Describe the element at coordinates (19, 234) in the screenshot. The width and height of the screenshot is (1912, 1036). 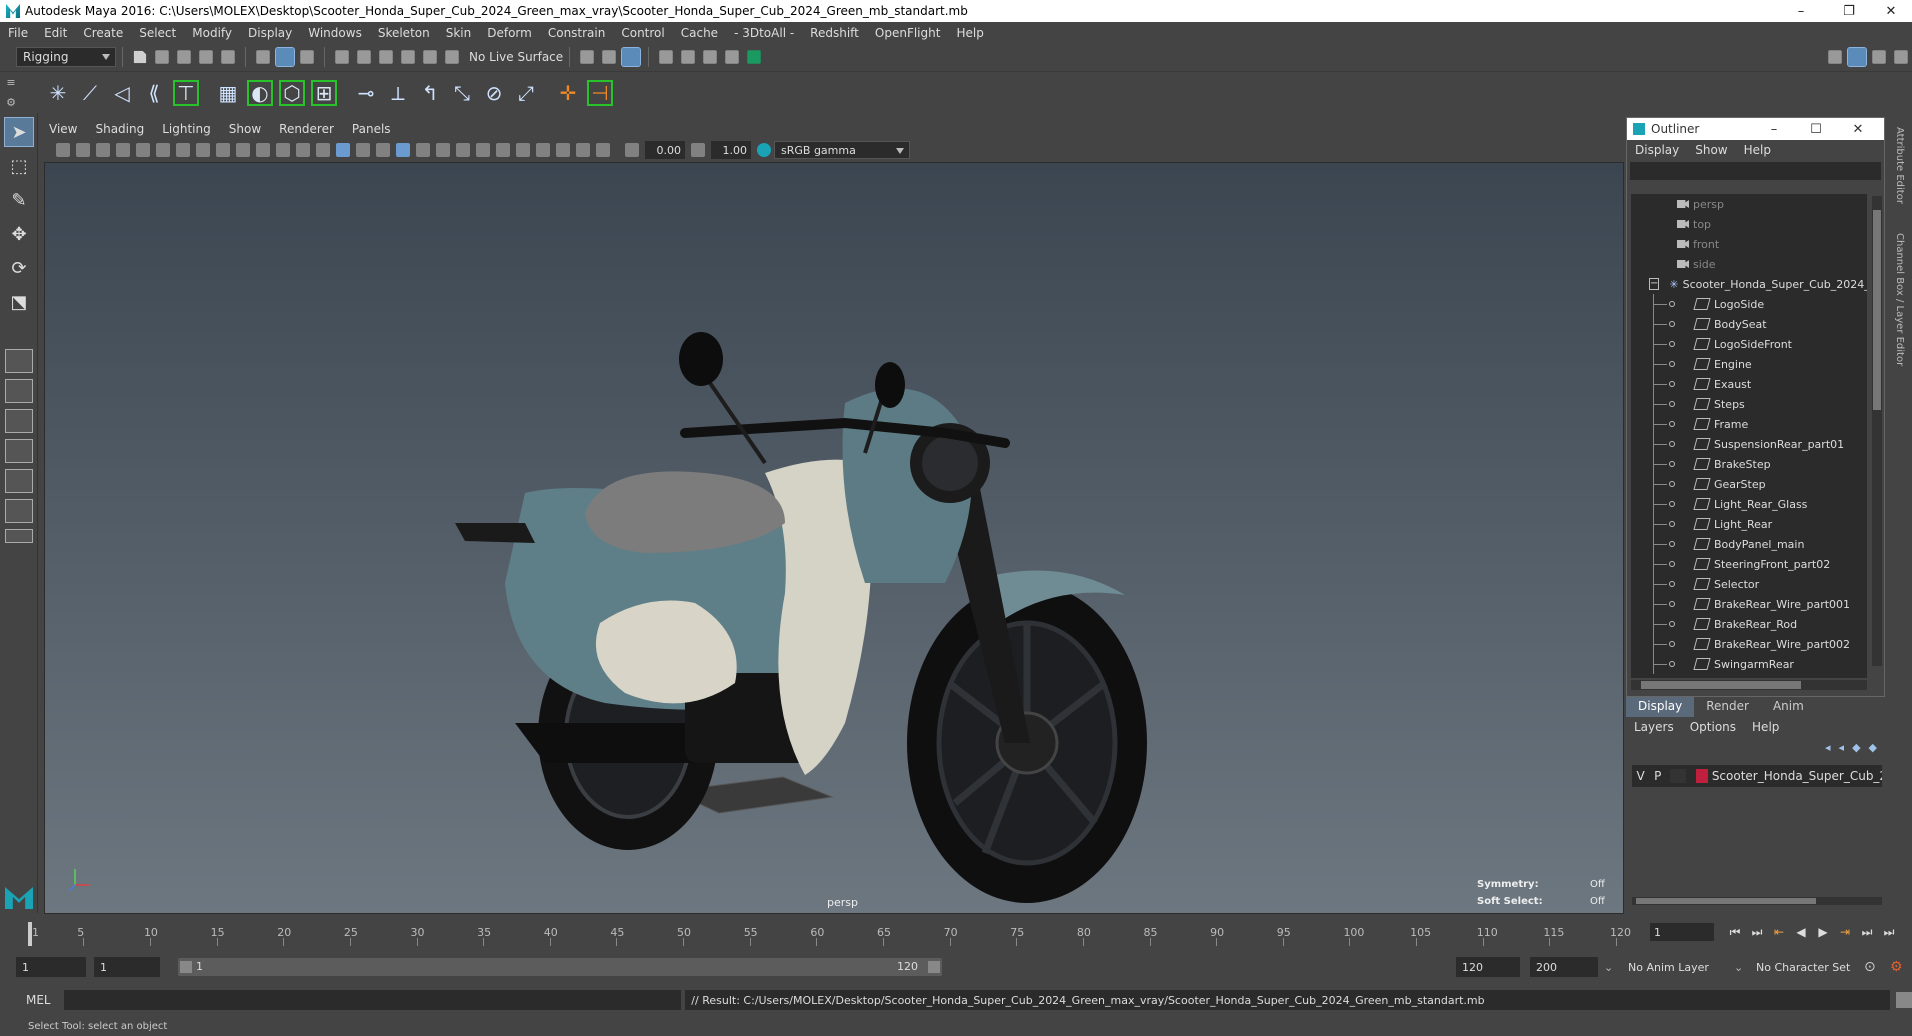
I see `move-tool-icon: ✥` at that location.